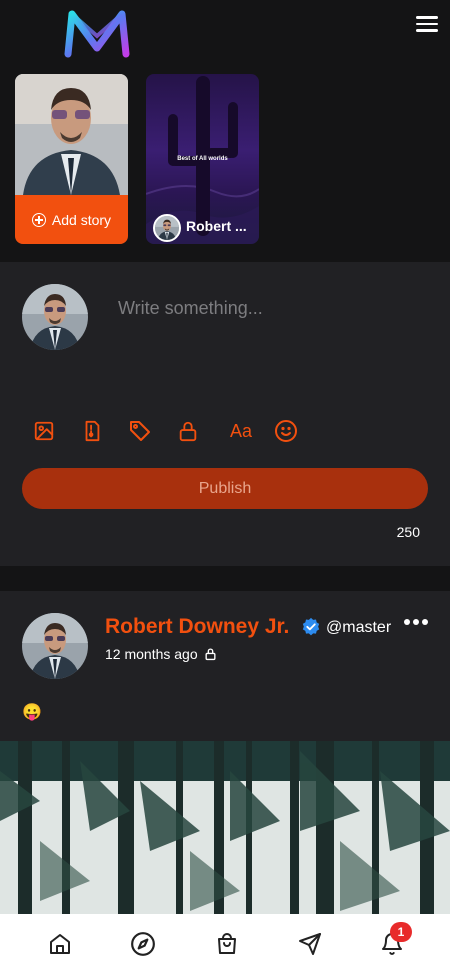 The height and width of the screenshot is (975, 450). I want to click on image-icon, so click(44, 431).